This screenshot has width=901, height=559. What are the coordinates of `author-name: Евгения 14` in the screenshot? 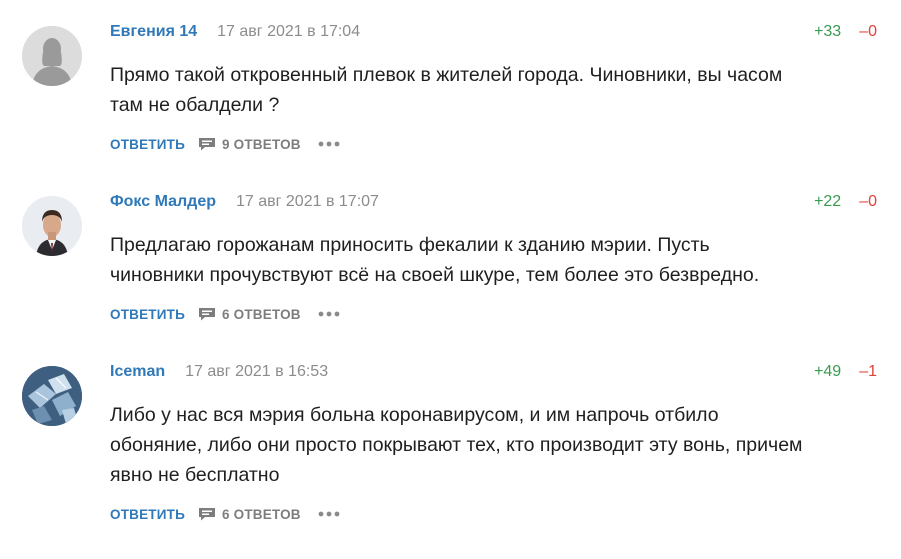 It's located at (153, 32).